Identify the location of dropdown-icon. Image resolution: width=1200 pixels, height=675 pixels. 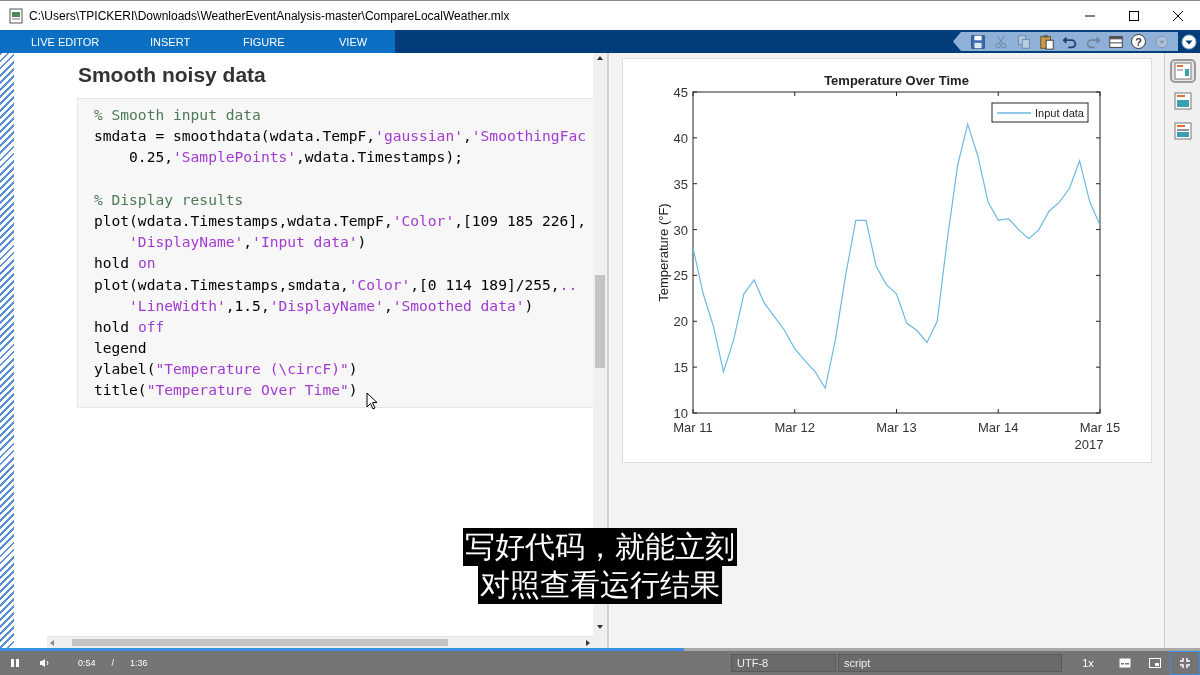
(1161, 41).